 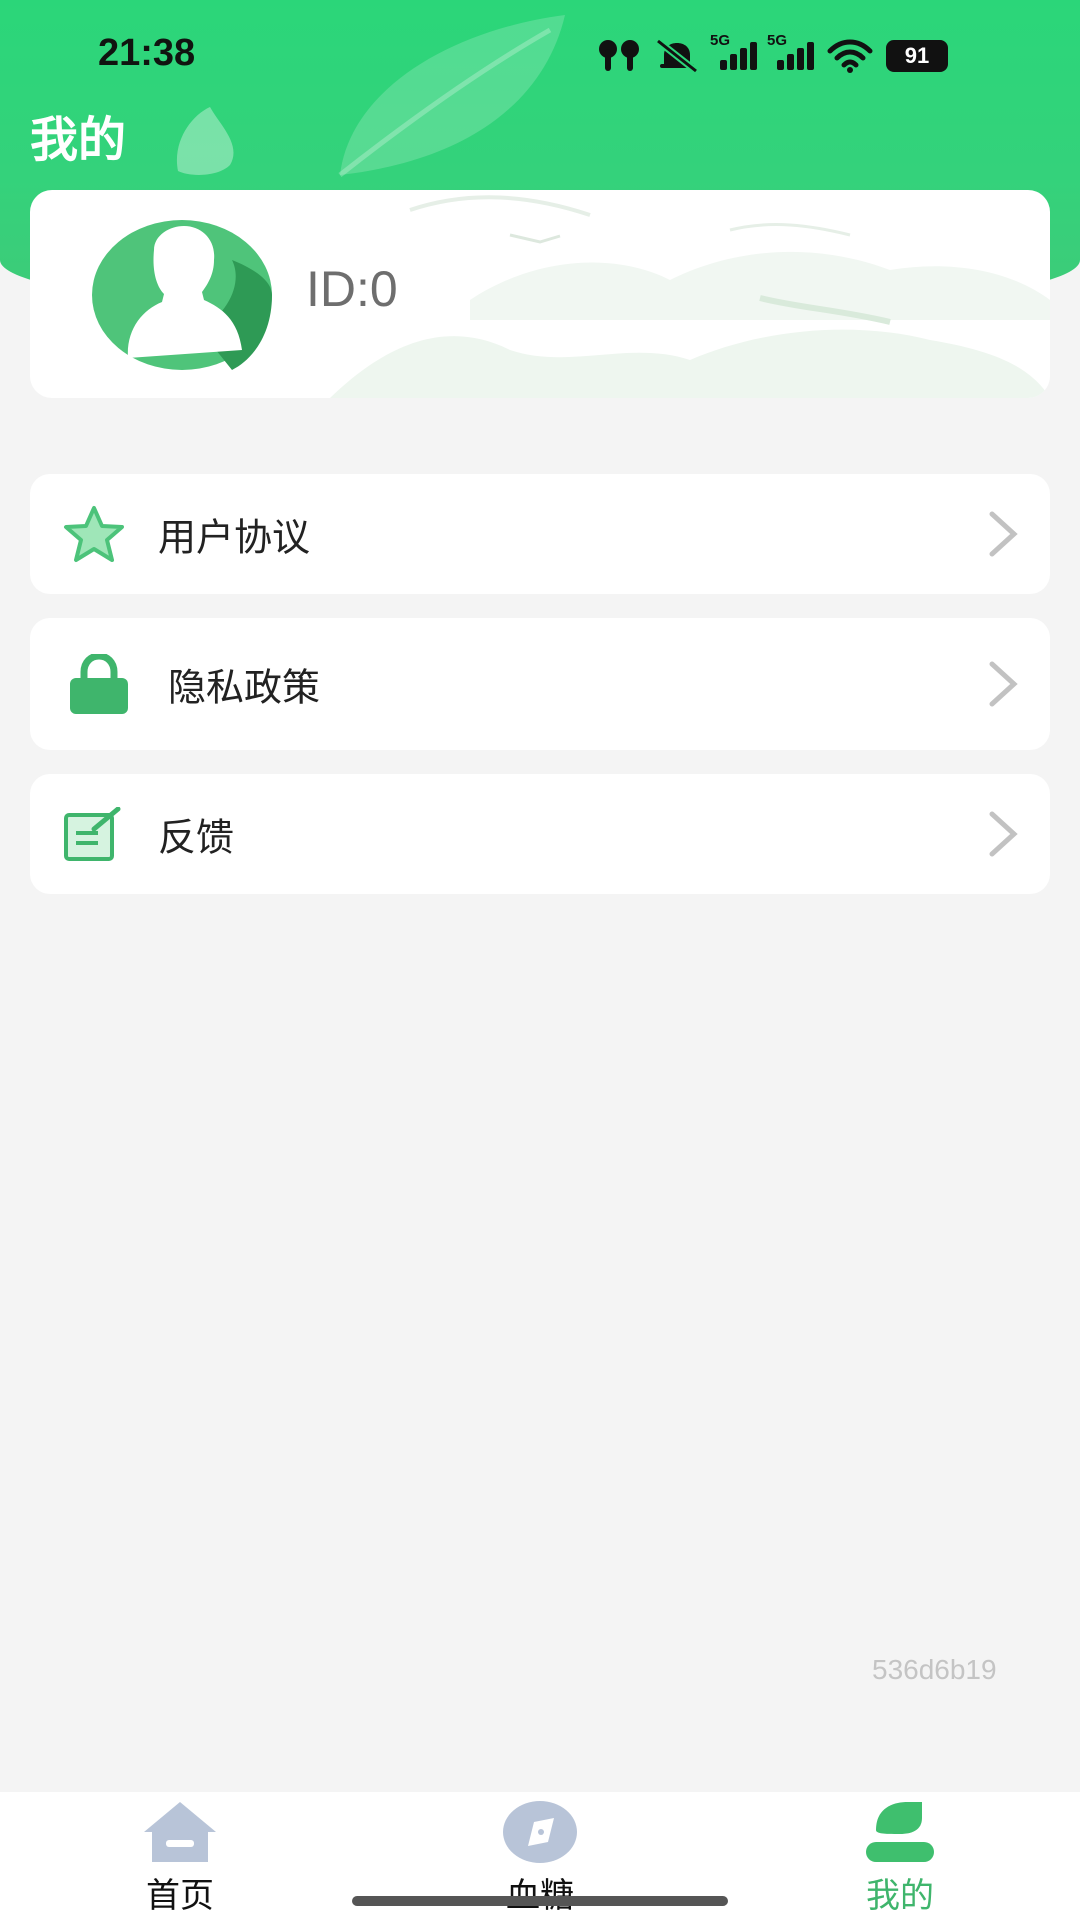 I want to click on menu-item-label: 用户协议, so click(x=234, y=537).